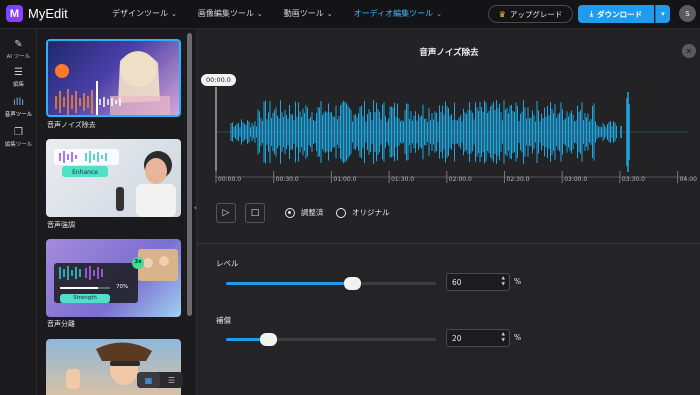 Image resolution: width=700 pixels, height=395 pixels. What do you see at coordinates (18, 144) in the screenshot?
I see `sidebar-item-label: 編集ツール` at bounding box center [18, 144].